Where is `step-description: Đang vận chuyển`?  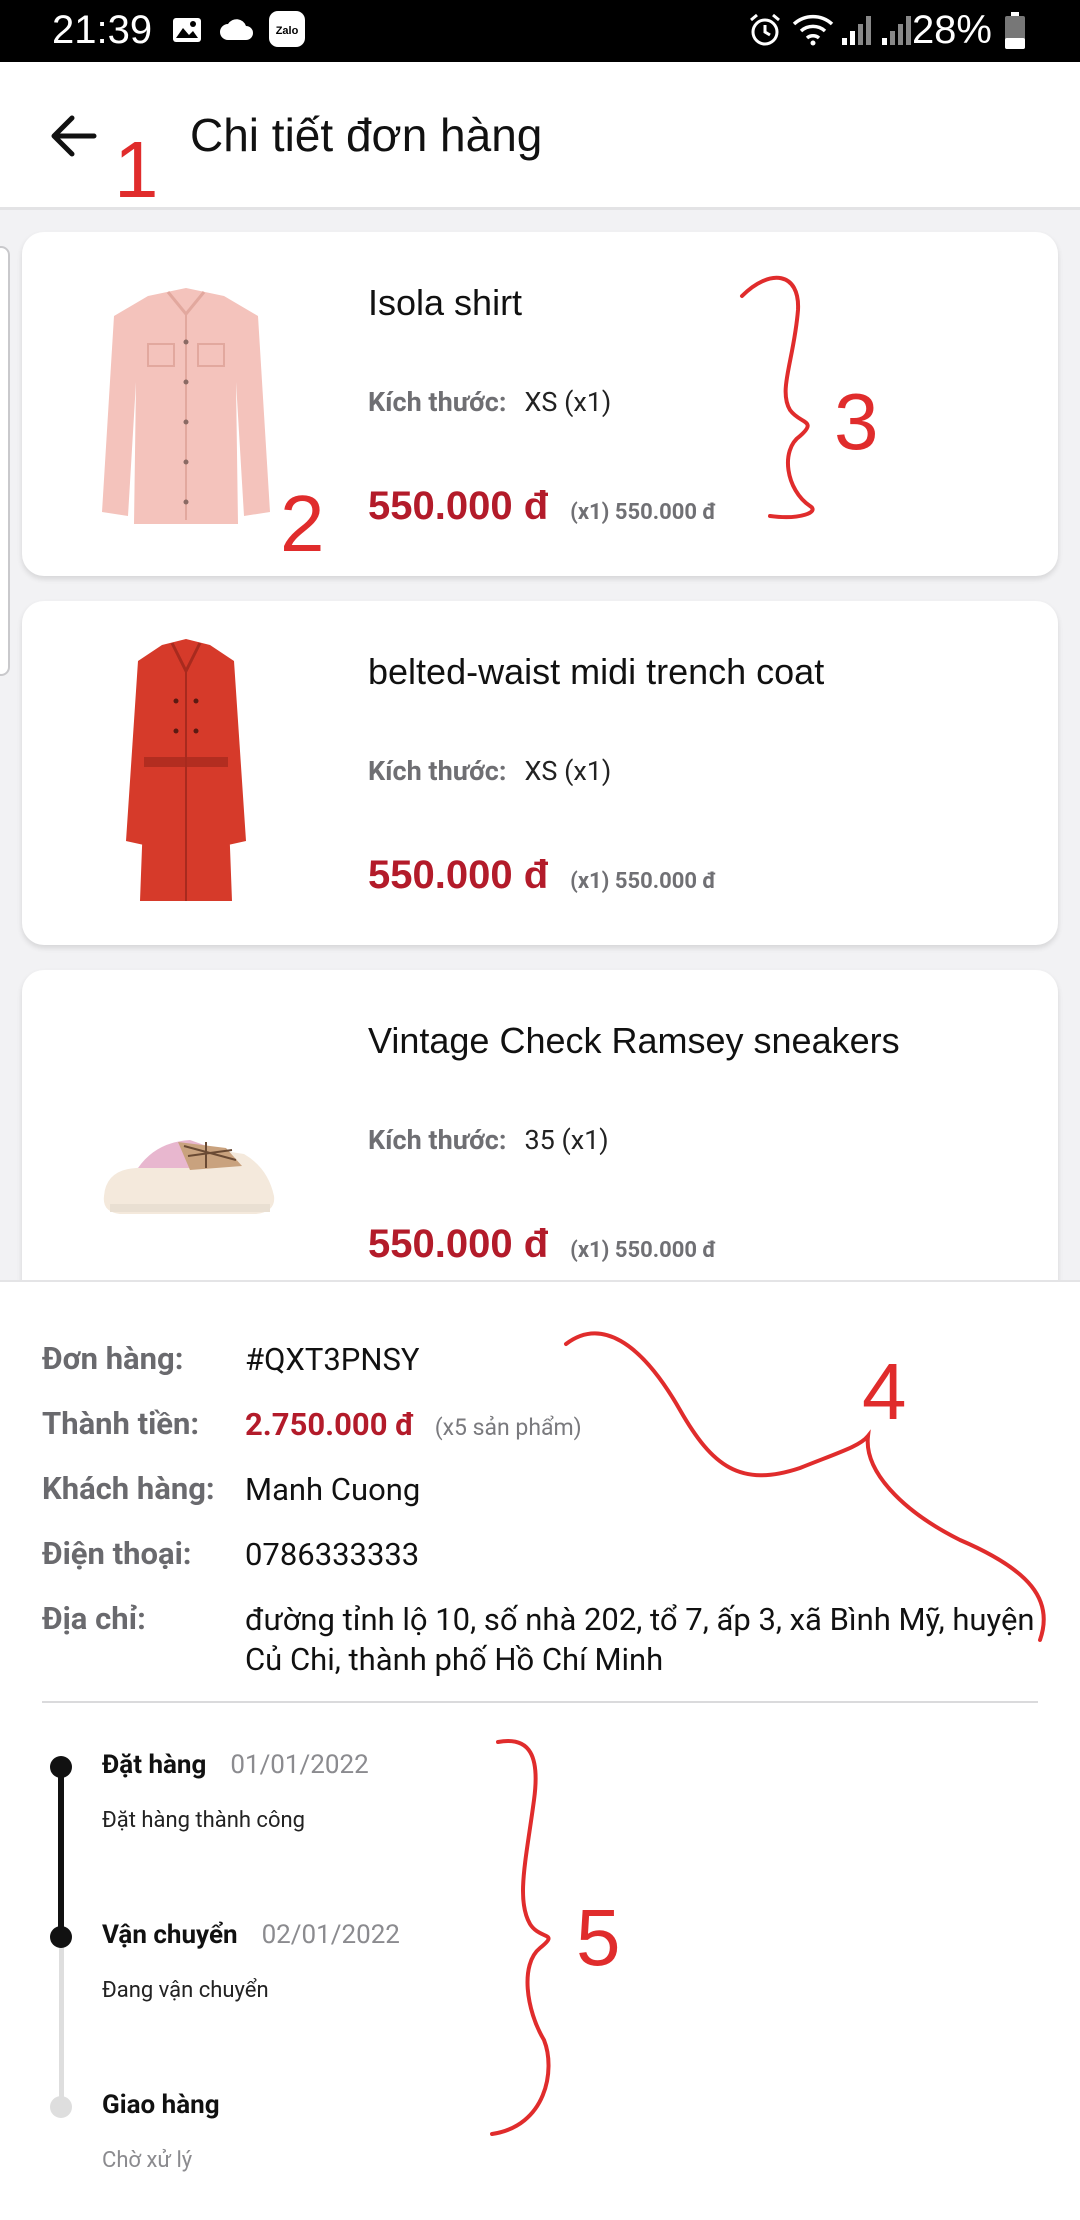
step-description: Đang vận chuyển is located at coordinates (185, 1990).